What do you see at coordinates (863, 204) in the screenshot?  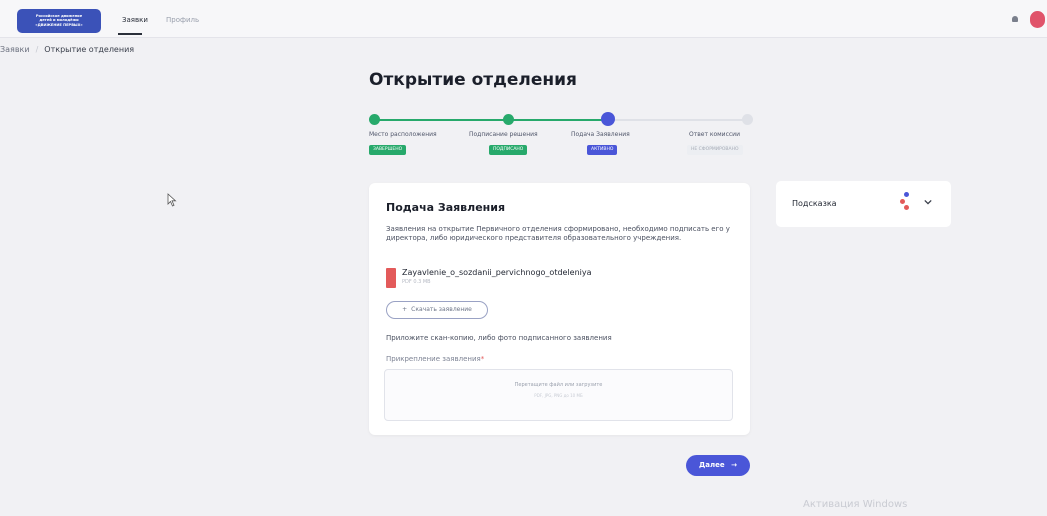 I see `hint-panel: Подсказка` at bounding box center [863, 204].